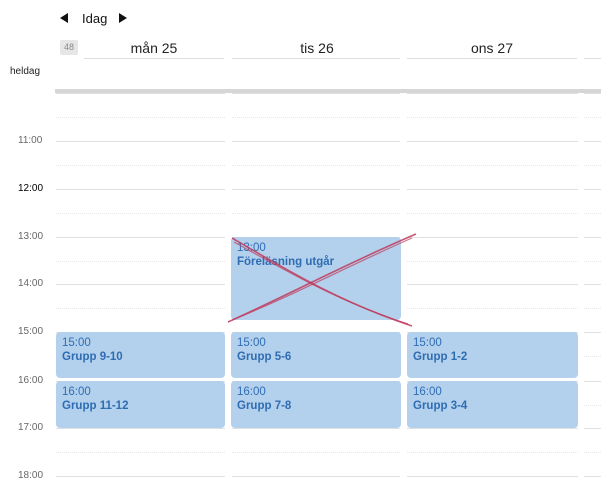 This screenshot has height=481, width=601. Describe the element at coordinates (154, 48) in the screenshot. I see `day-header-mon: mån 25` at that location.